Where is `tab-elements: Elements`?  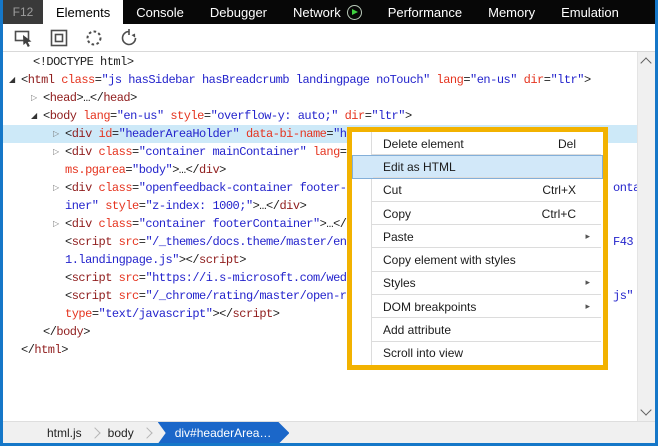
tab-elements: Elements is located at coordinates (83, 12).